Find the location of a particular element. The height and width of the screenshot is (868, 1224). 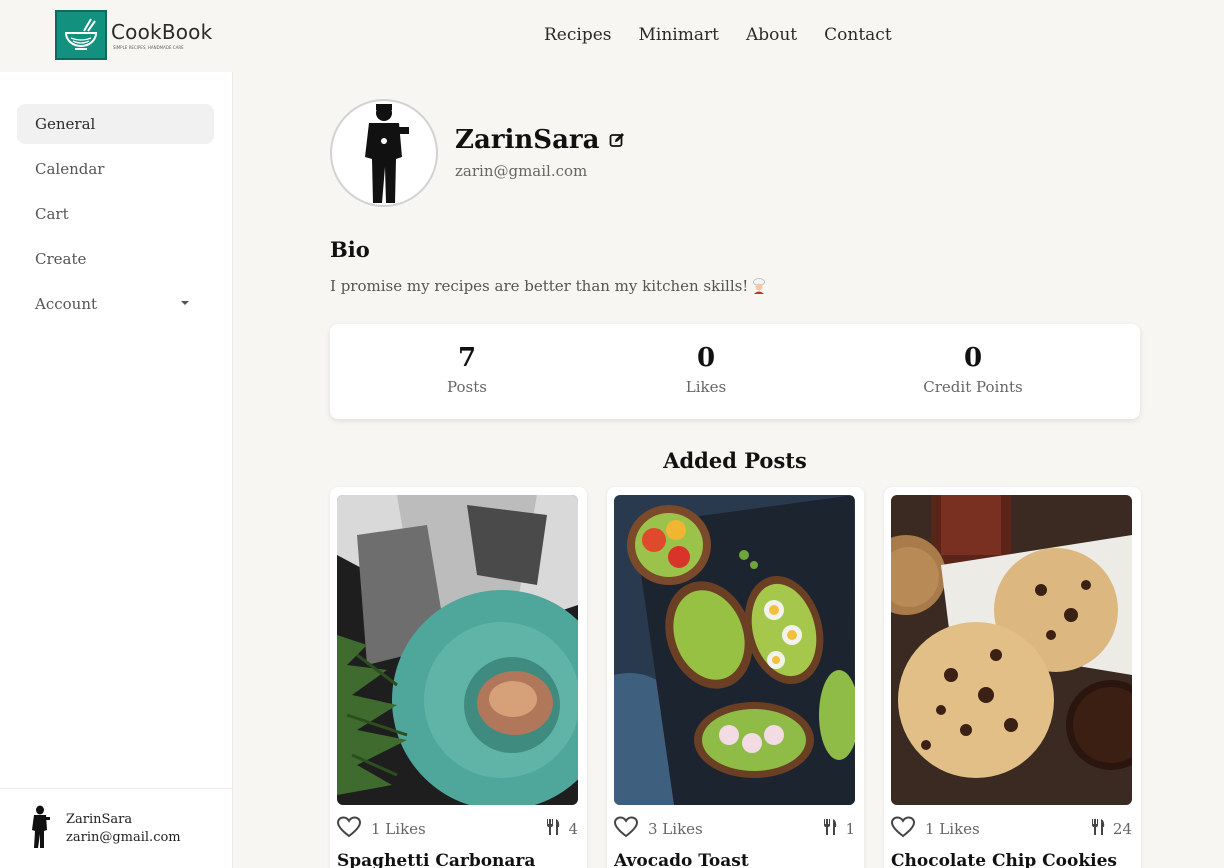

pasta-plate-photo is located at coordinates (457, 650).